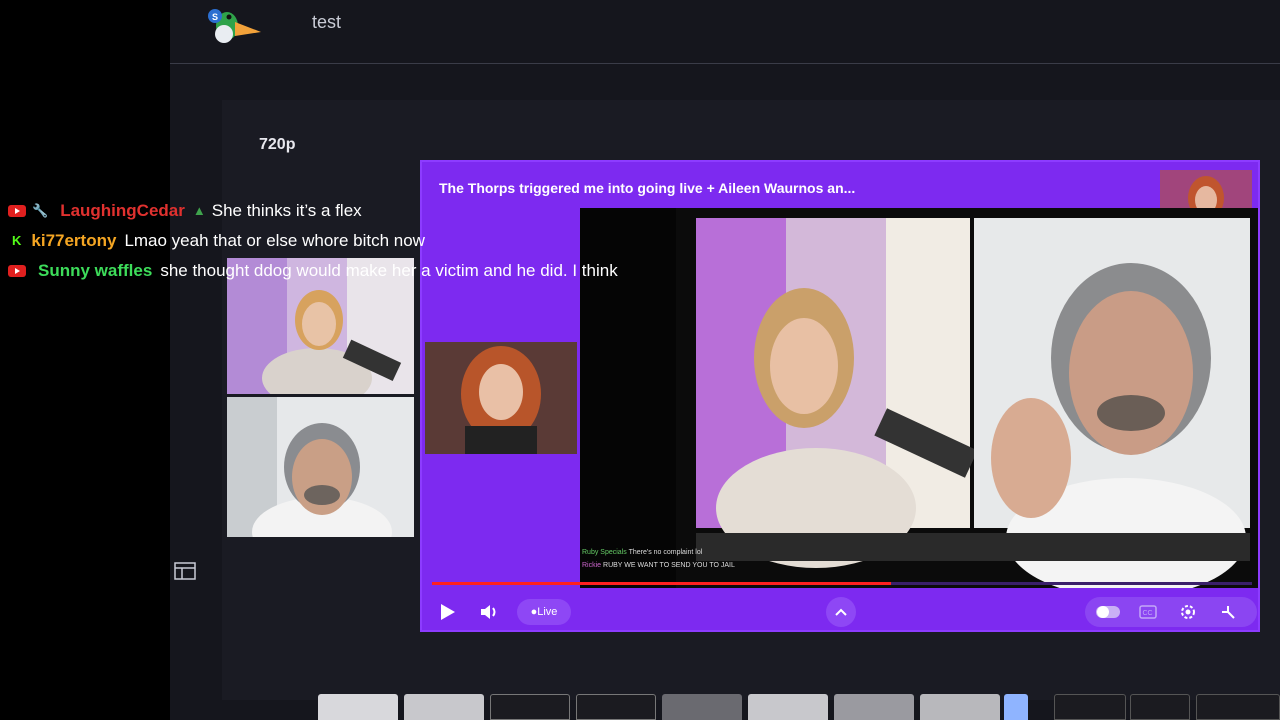  Describe the element at coordinates (669, 565) in the screenshot. I see `embedded-chat-text: RUBY WE WANT TO SEND YOU TO JAIL` at that location.